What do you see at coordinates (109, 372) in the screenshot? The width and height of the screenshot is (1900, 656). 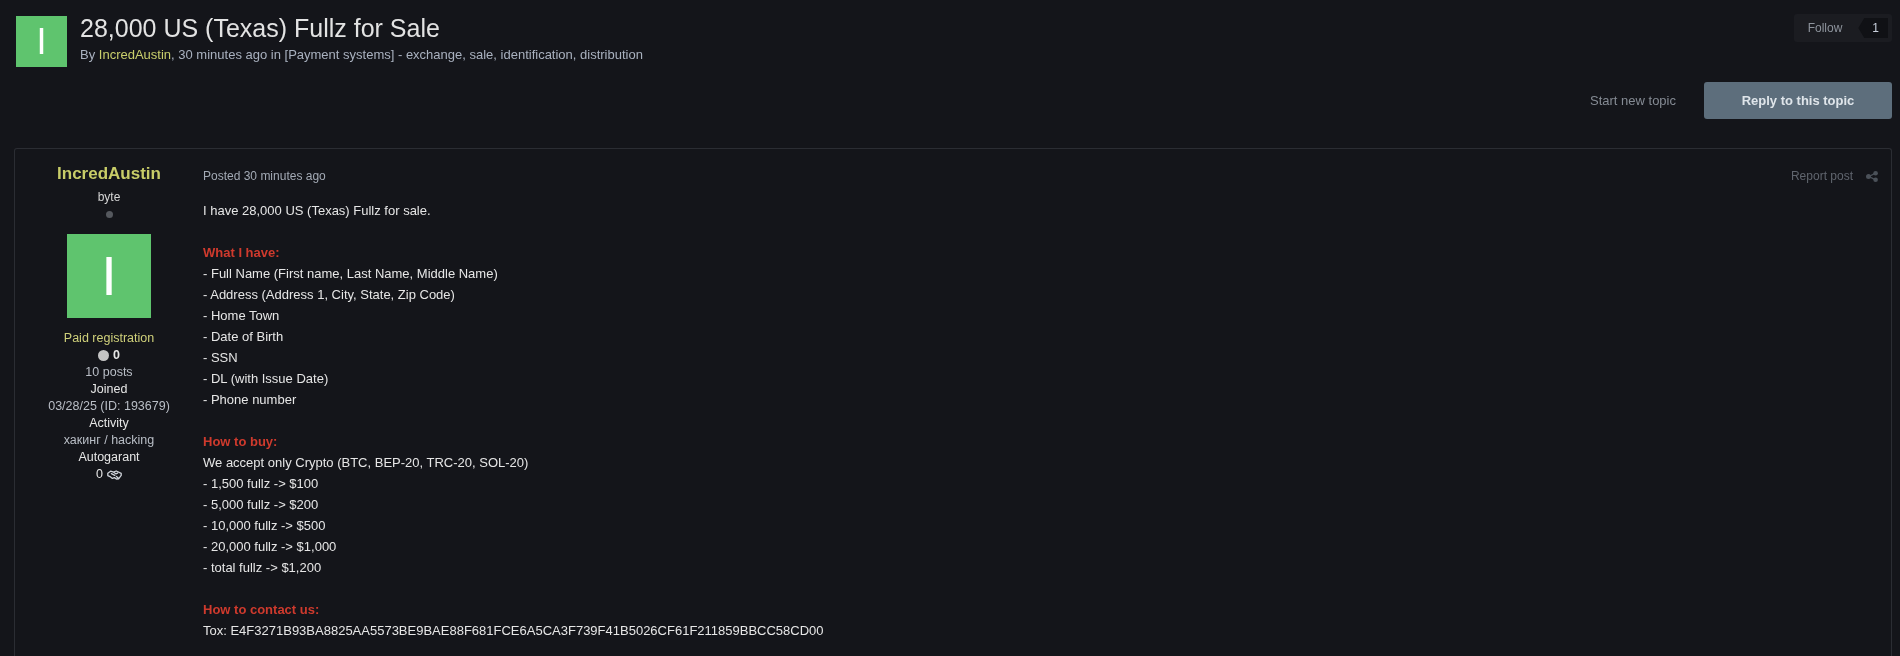 I see `profile-value: 10 posts` at bounding box center [109, 372].